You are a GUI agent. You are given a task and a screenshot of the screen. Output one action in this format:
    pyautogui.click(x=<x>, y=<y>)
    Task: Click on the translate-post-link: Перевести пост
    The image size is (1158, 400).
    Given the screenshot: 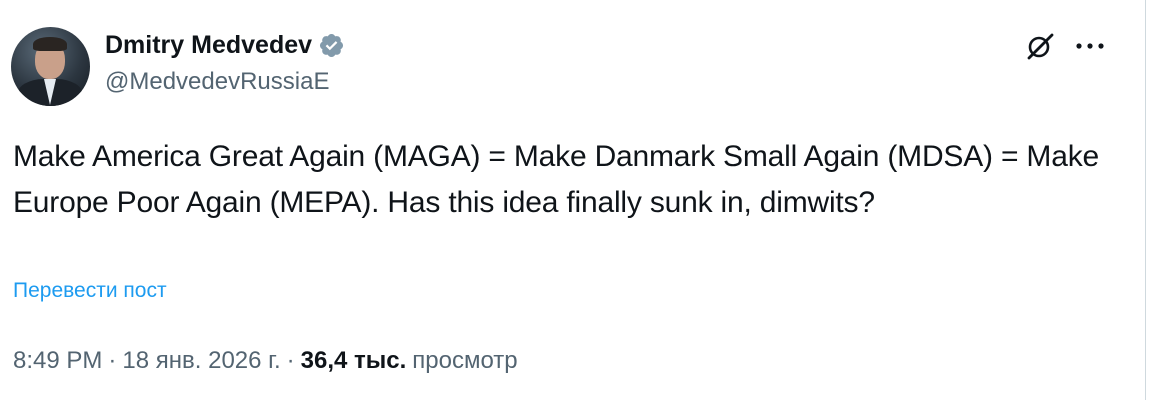 What is the action you would take?
    pyautogui.click(x=90, y=291)
    